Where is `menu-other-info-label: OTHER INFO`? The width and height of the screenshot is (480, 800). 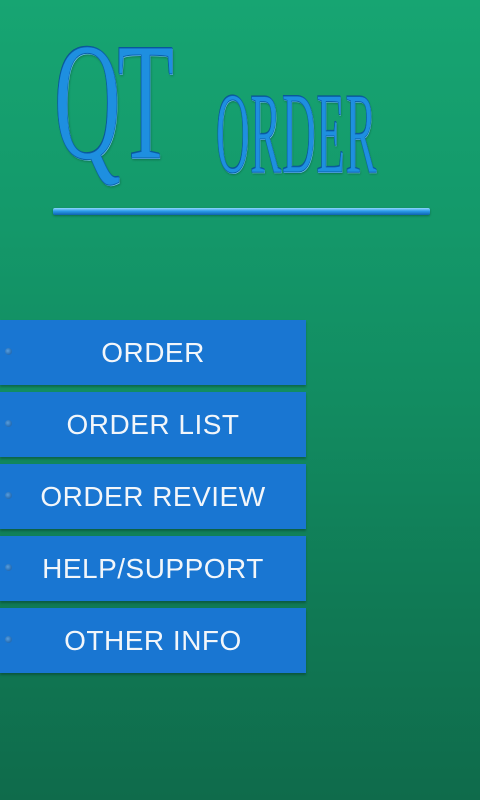 menu-other-info-label: OTHER INFO is located at coordinates (153, 640).